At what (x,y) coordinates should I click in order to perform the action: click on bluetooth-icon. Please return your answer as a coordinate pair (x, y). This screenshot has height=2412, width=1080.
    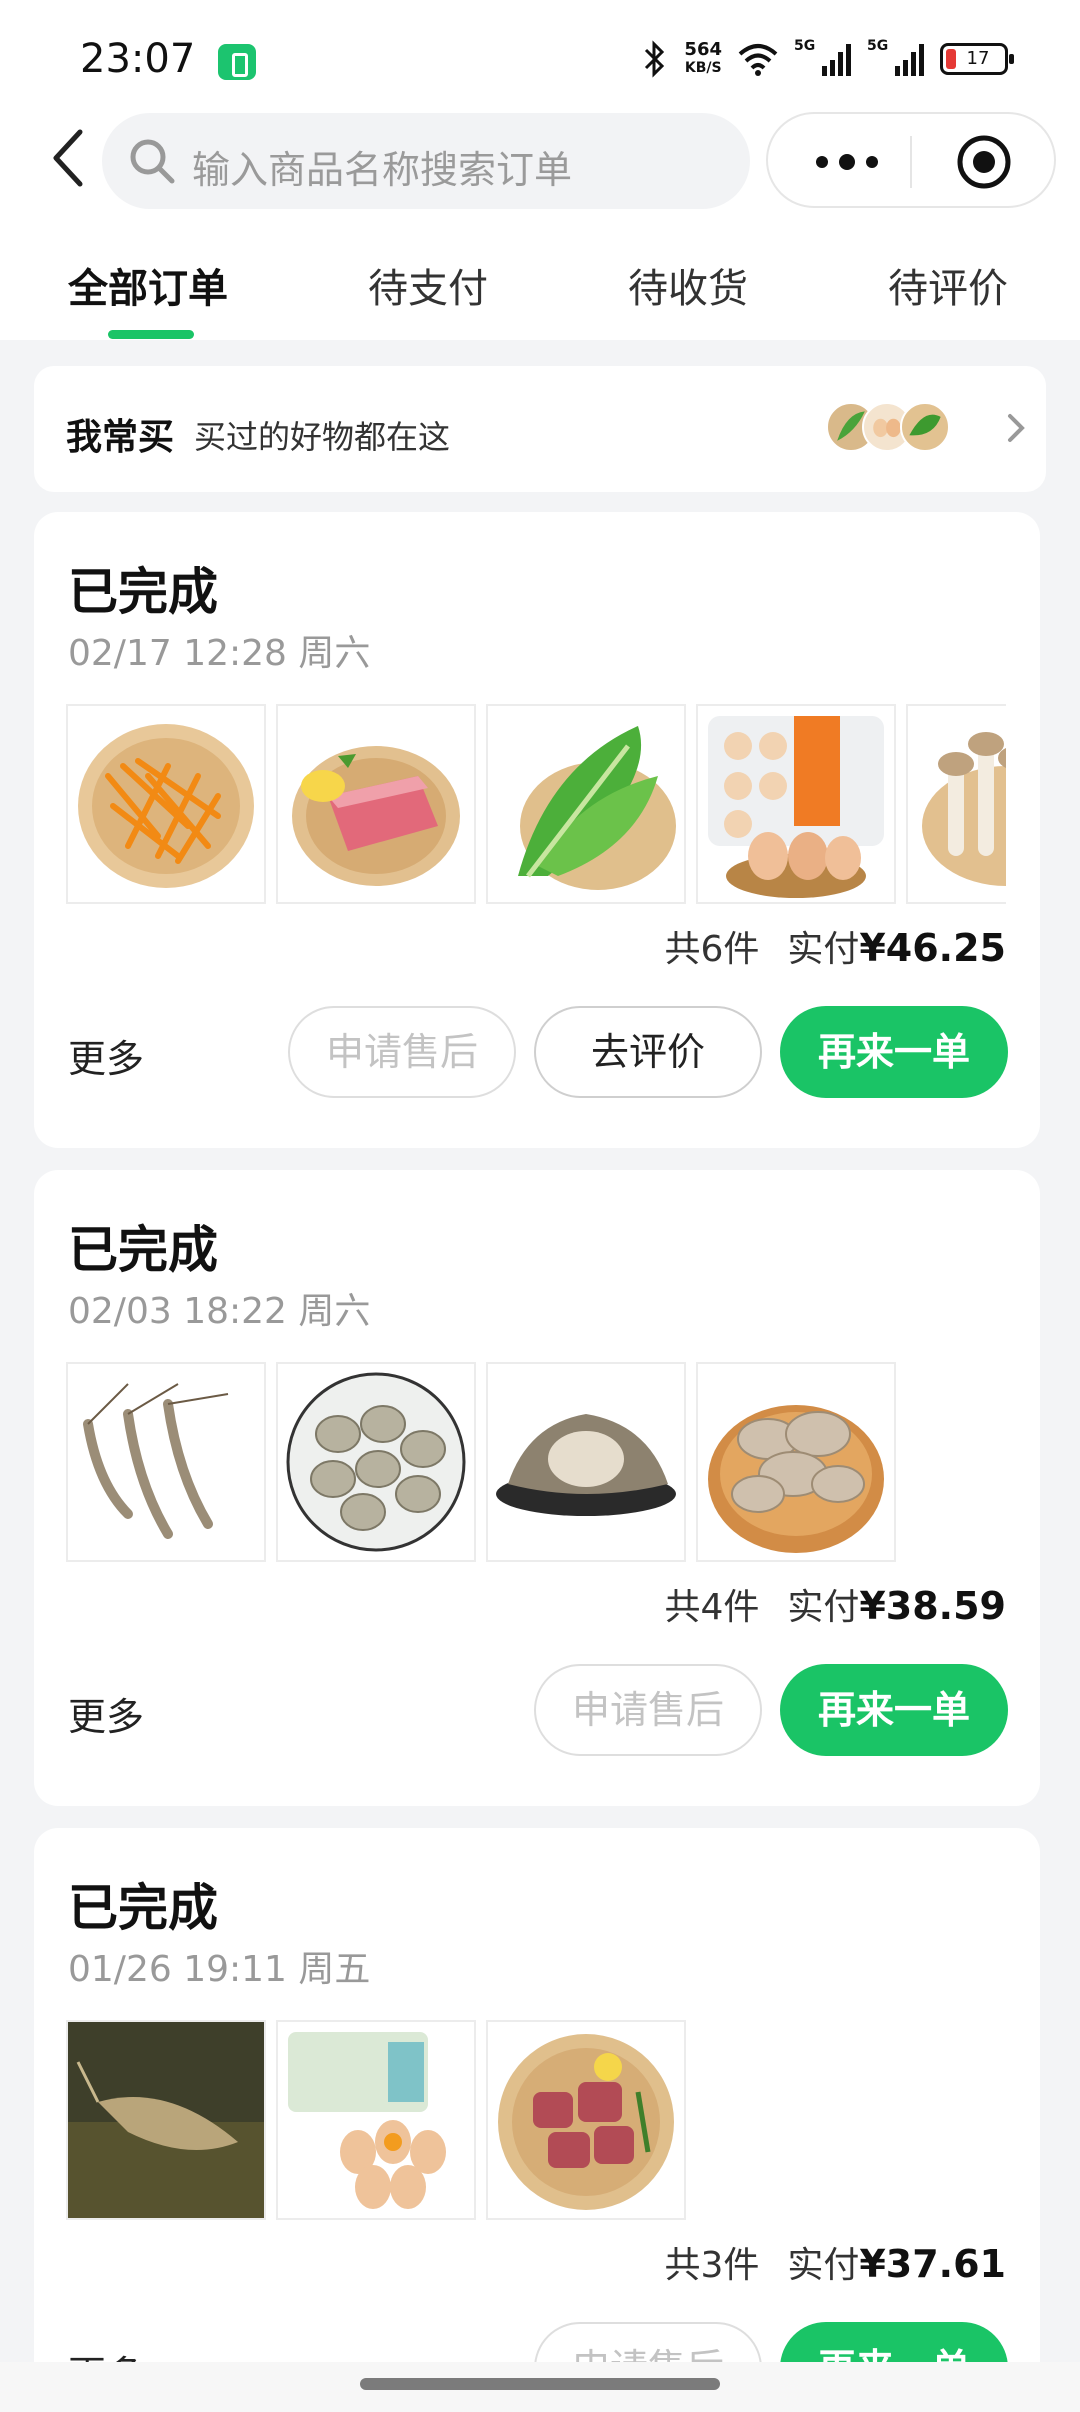
    Looking at the image, I should click on (655, 59).